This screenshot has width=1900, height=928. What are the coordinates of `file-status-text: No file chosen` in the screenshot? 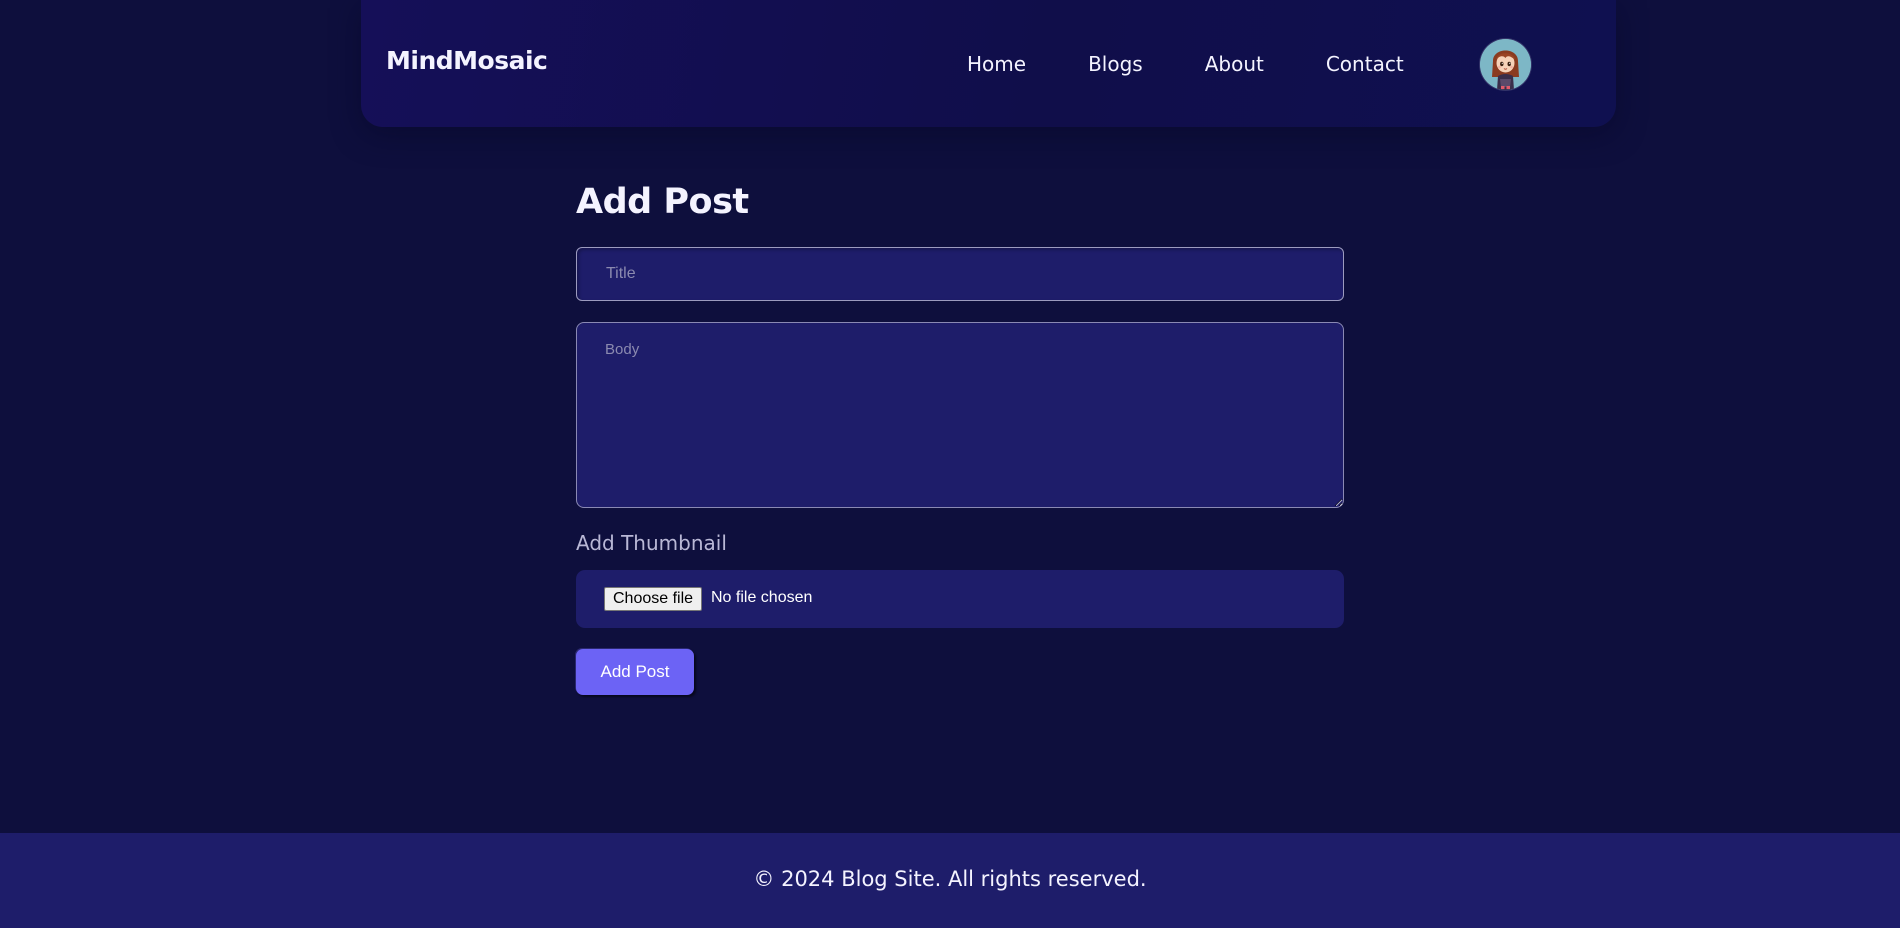 It's located at (762, 597).